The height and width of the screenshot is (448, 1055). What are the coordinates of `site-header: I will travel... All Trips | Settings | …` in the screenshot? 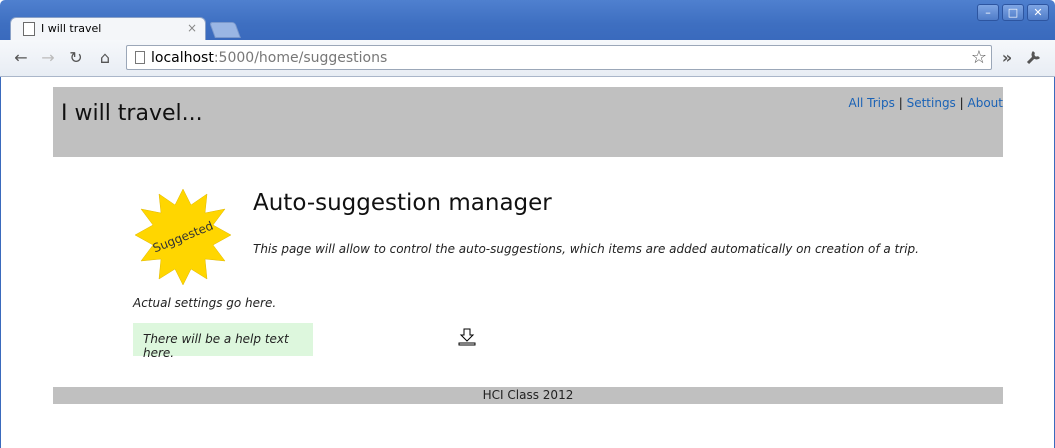 It's located at (528, 122).